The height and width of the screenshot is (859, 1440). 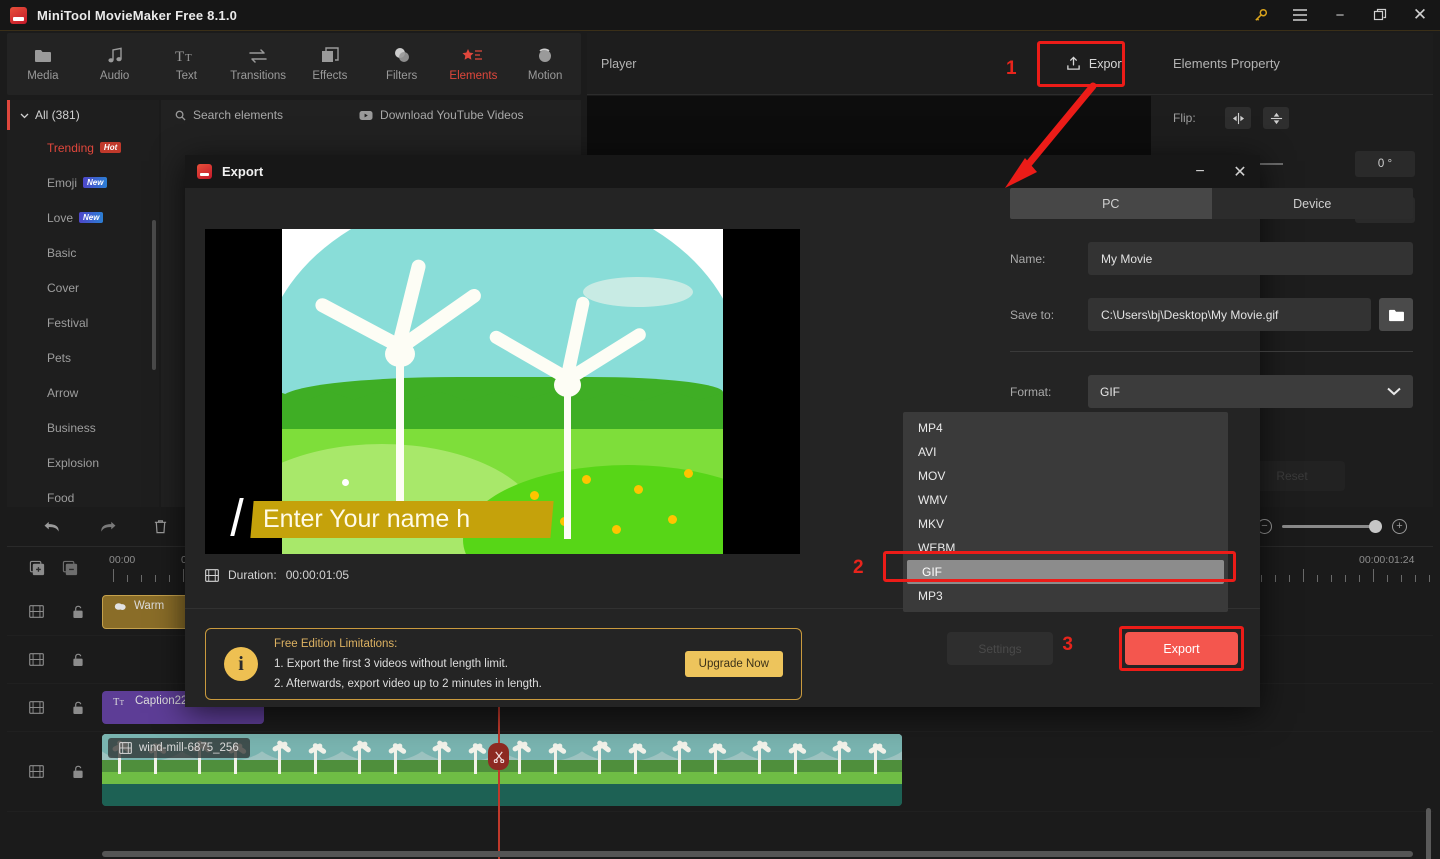 What do you see at coordinates (402, 55) in the screenshot?
I see `filters-icon` at bounding box center [402, 55].